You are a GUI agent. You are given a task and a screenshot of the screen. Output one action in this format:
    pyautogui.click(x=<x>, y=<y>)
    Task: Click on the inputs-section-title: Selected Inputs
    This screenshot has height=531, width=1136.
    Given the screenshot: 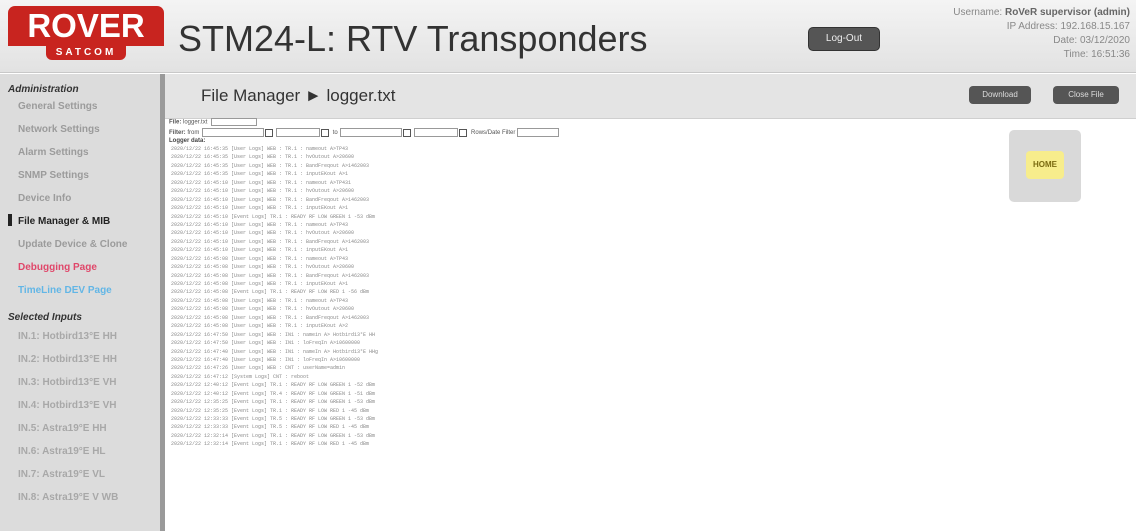 What is the action you would take?
    pyautogui.click(x=45, y=317)
    